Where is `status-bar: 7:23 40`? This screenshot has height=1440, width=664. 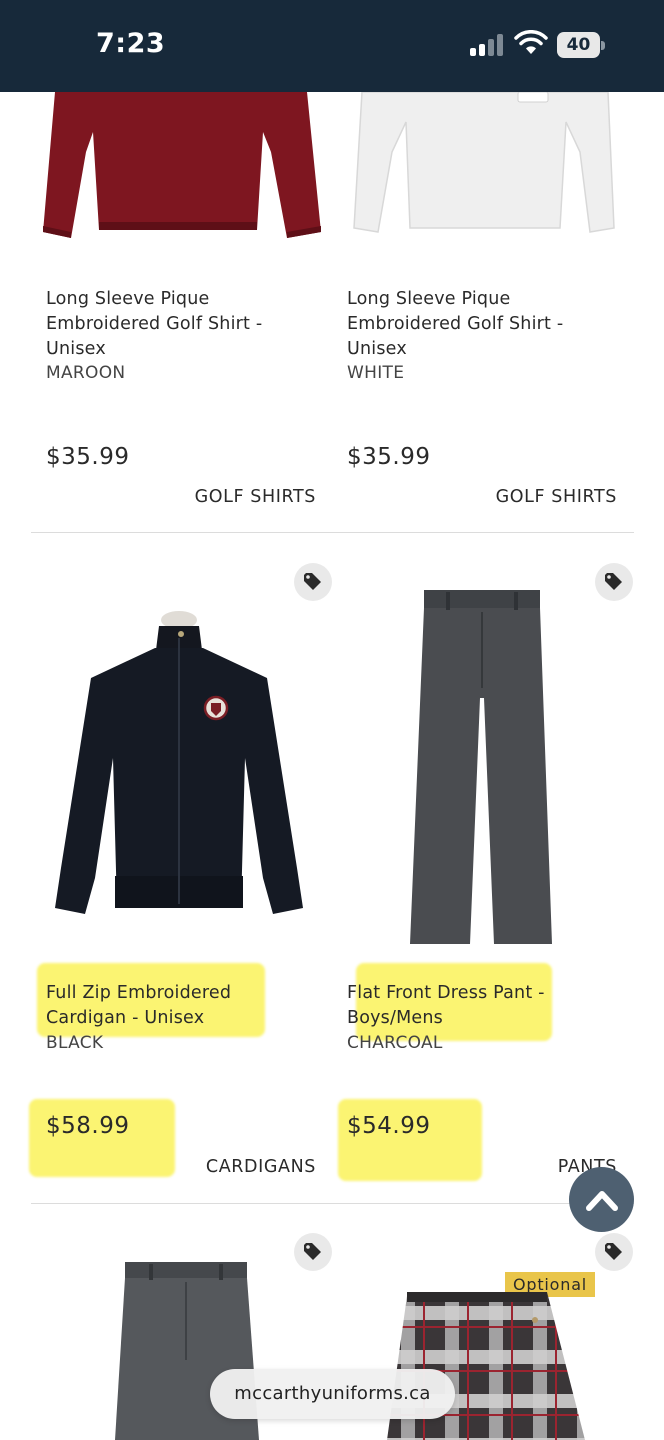
status-bar: 7:23 40 is located at coordinates (332, 46).